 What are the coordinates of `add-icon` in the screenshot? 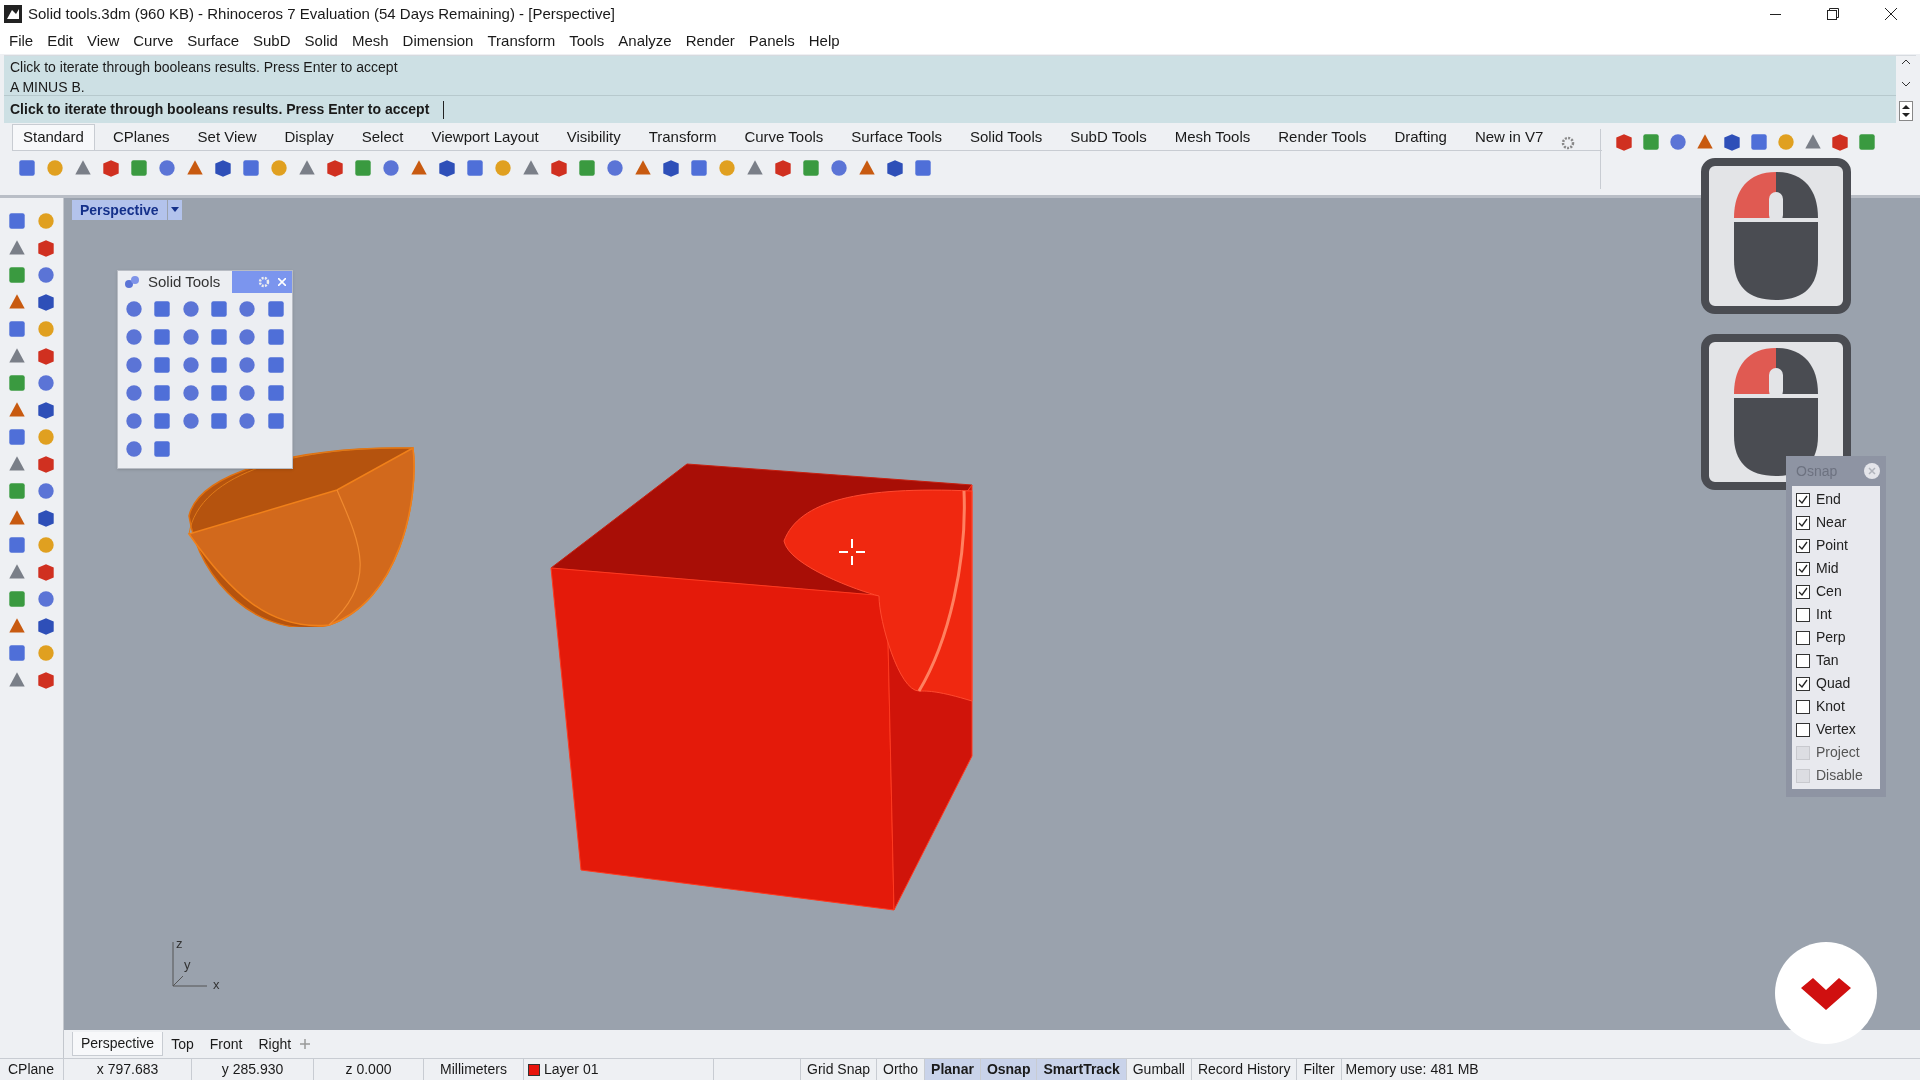 It's located at (305, 1044).